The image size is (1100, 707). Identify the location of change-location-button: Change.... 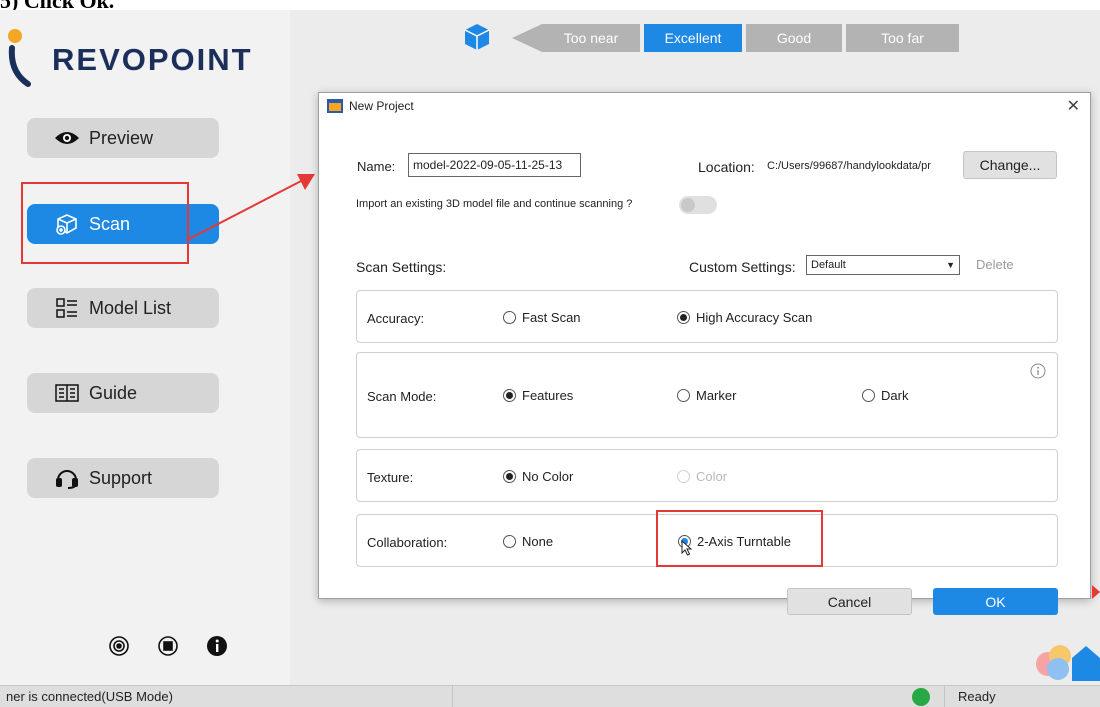
(1010, 165).